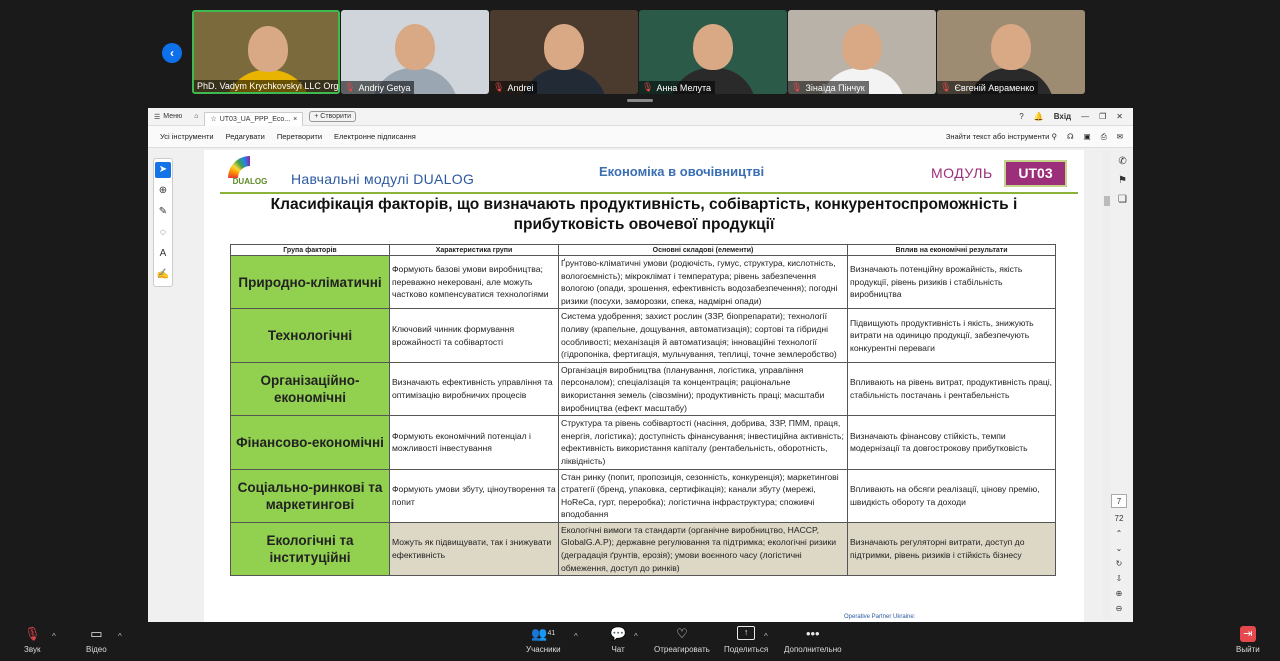  I want to click on lasso-icon: ◌, so click(163, 233).